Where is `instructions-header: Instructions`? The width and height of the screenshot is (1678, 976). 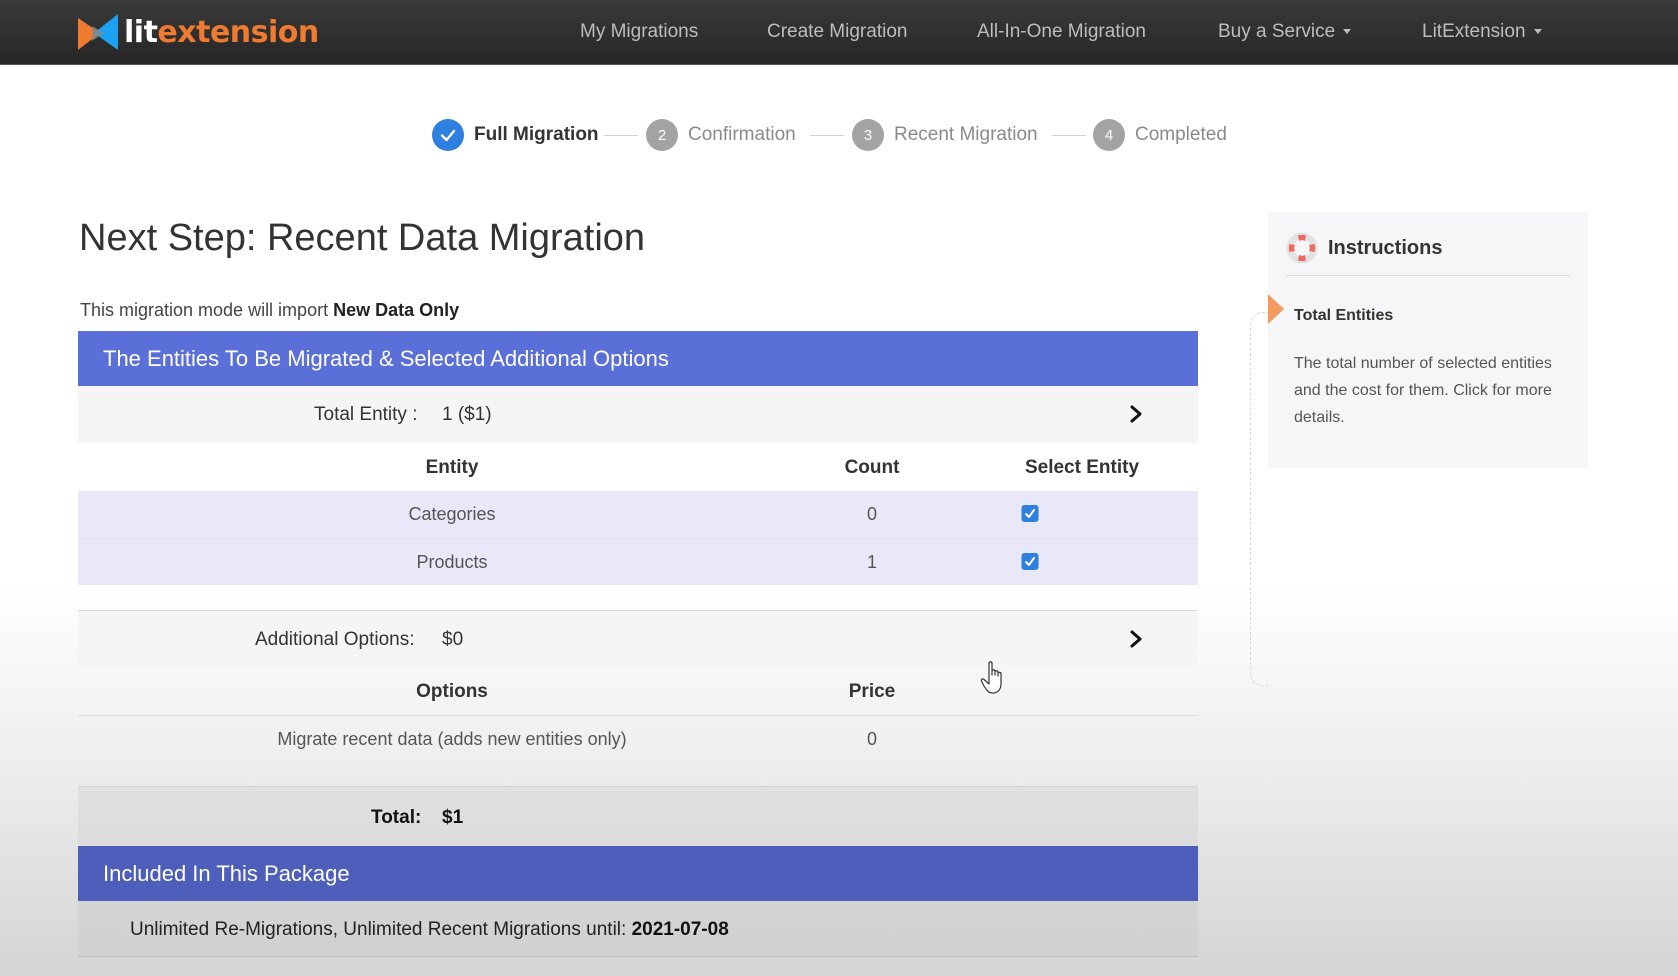 instructions-header: Instructions is located at coordinates (1364, 248).